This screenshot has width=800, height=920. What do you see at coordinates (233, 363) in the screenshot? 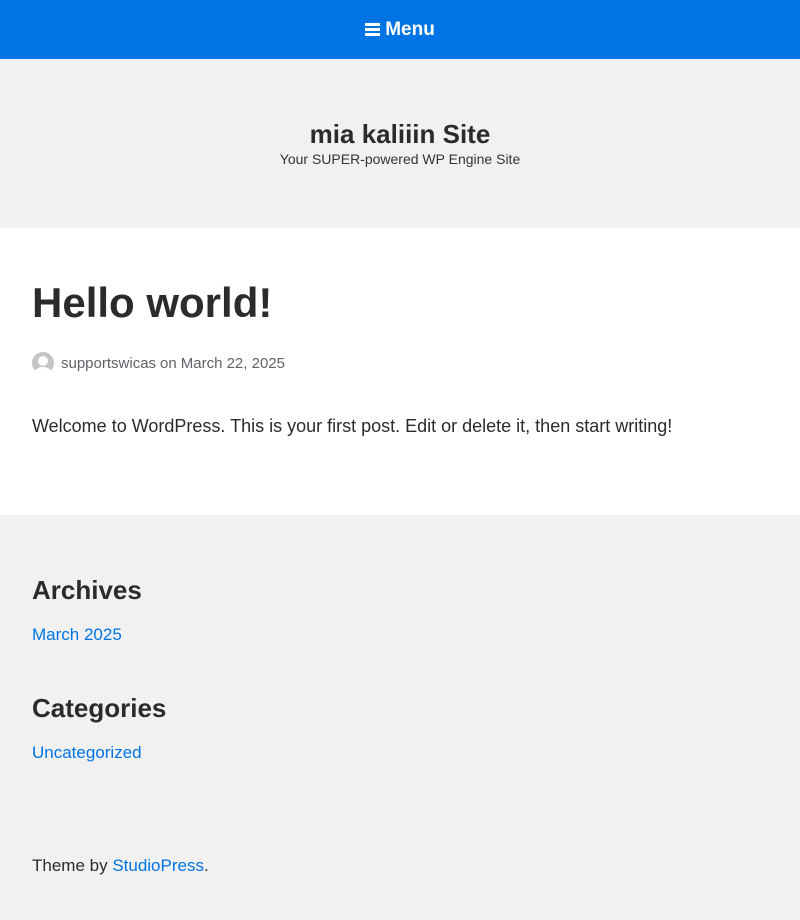
I see `post-date: March 22, 2025` at bounding box center [233, 363].